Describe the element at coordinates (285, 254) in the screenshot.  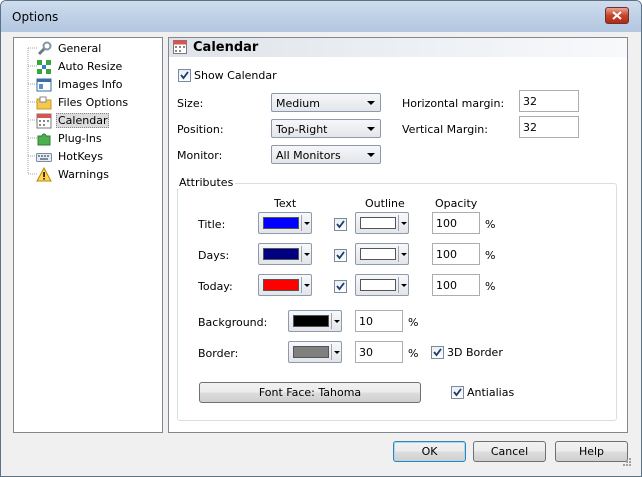
I see `days-text-color-picker` at that location.